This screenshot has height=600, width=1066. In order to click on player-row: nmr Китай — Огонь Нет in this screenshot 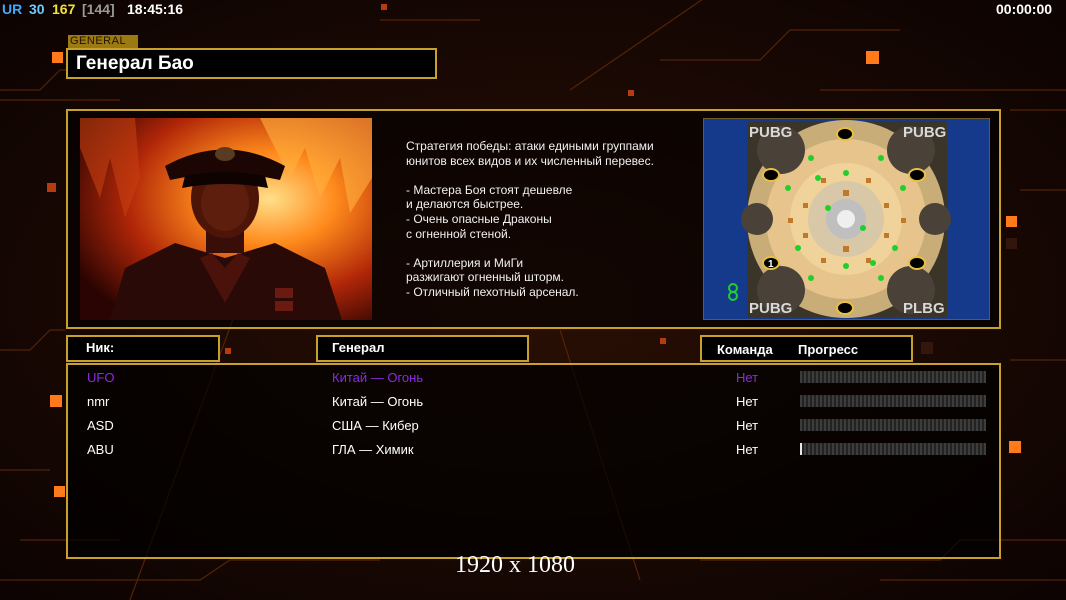, I will do `click(535, 402)`.